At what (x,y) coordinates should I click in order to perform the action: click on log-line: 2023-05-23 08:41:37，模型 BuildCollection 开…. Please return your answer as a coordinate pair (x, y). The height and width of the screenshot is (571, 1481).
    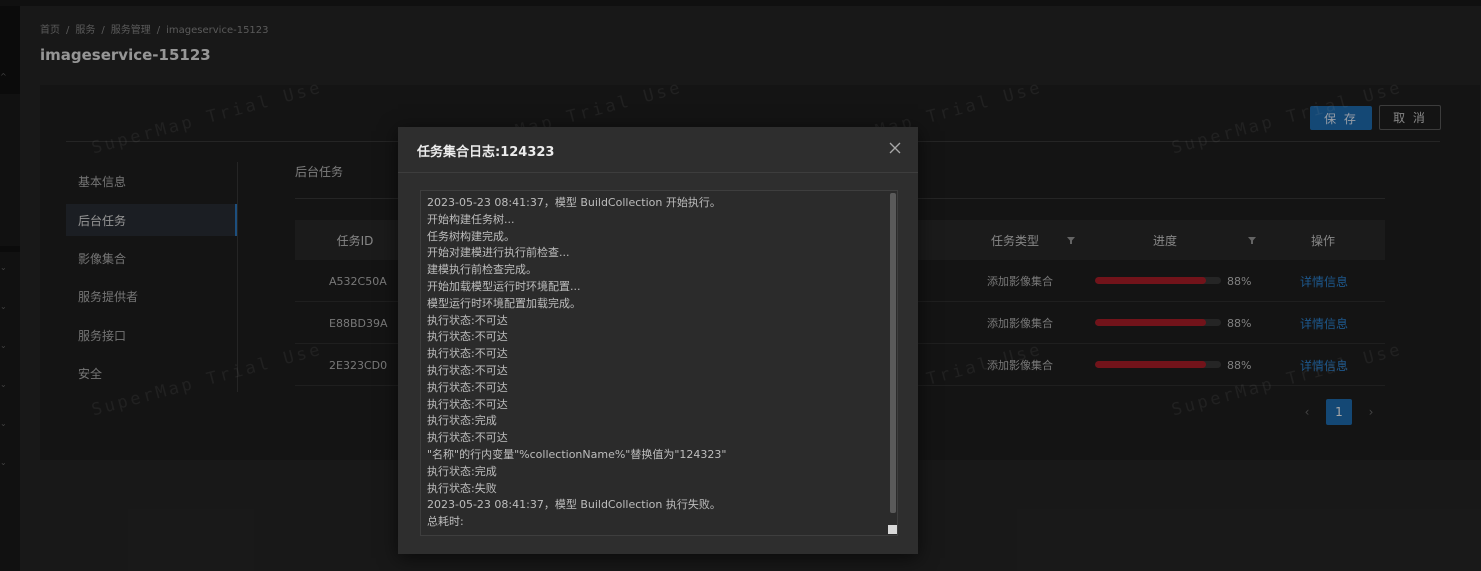
    Looking at the image, I should click on (574, 202).